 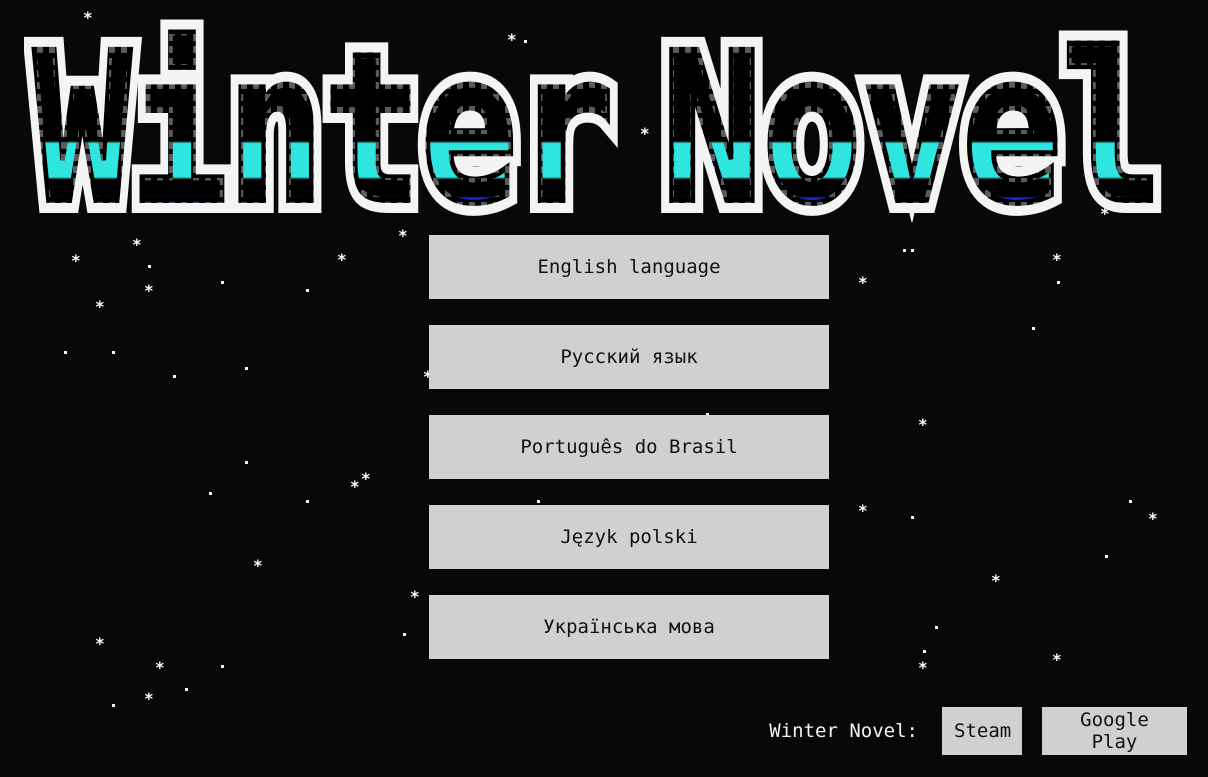 I want to click on store-links: Winter Novel: Steam Google Play, so click(x=978, y=731).